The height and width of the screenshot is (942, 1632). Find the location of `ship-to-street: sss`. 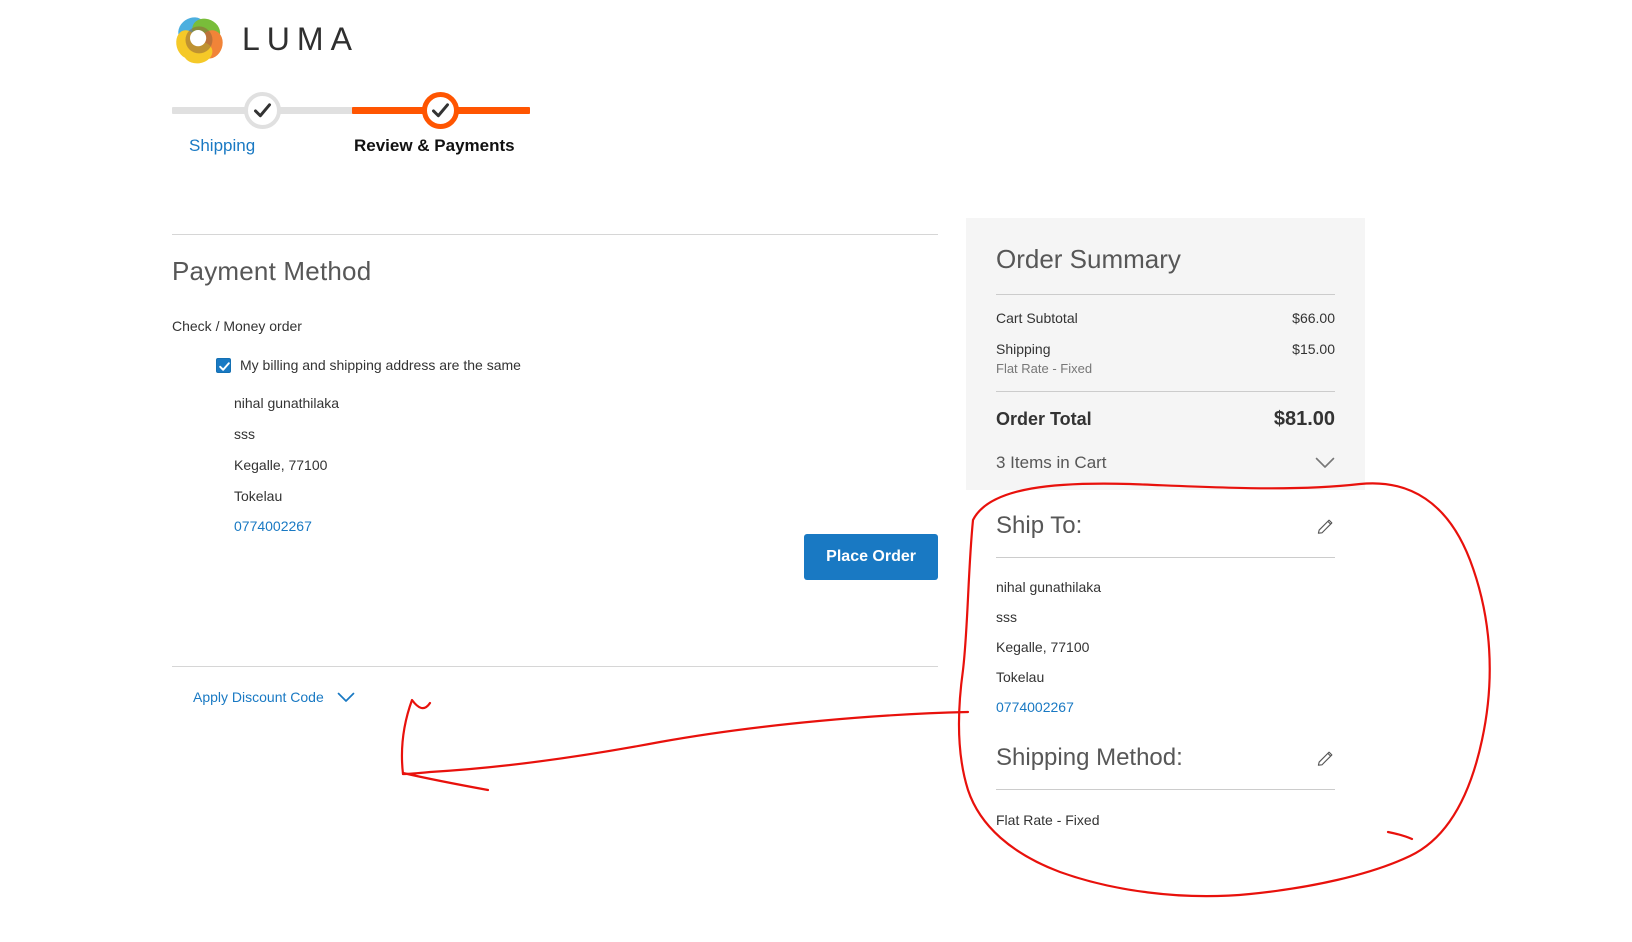

ship-to-street: sss is located at coordinates (1006, 617).